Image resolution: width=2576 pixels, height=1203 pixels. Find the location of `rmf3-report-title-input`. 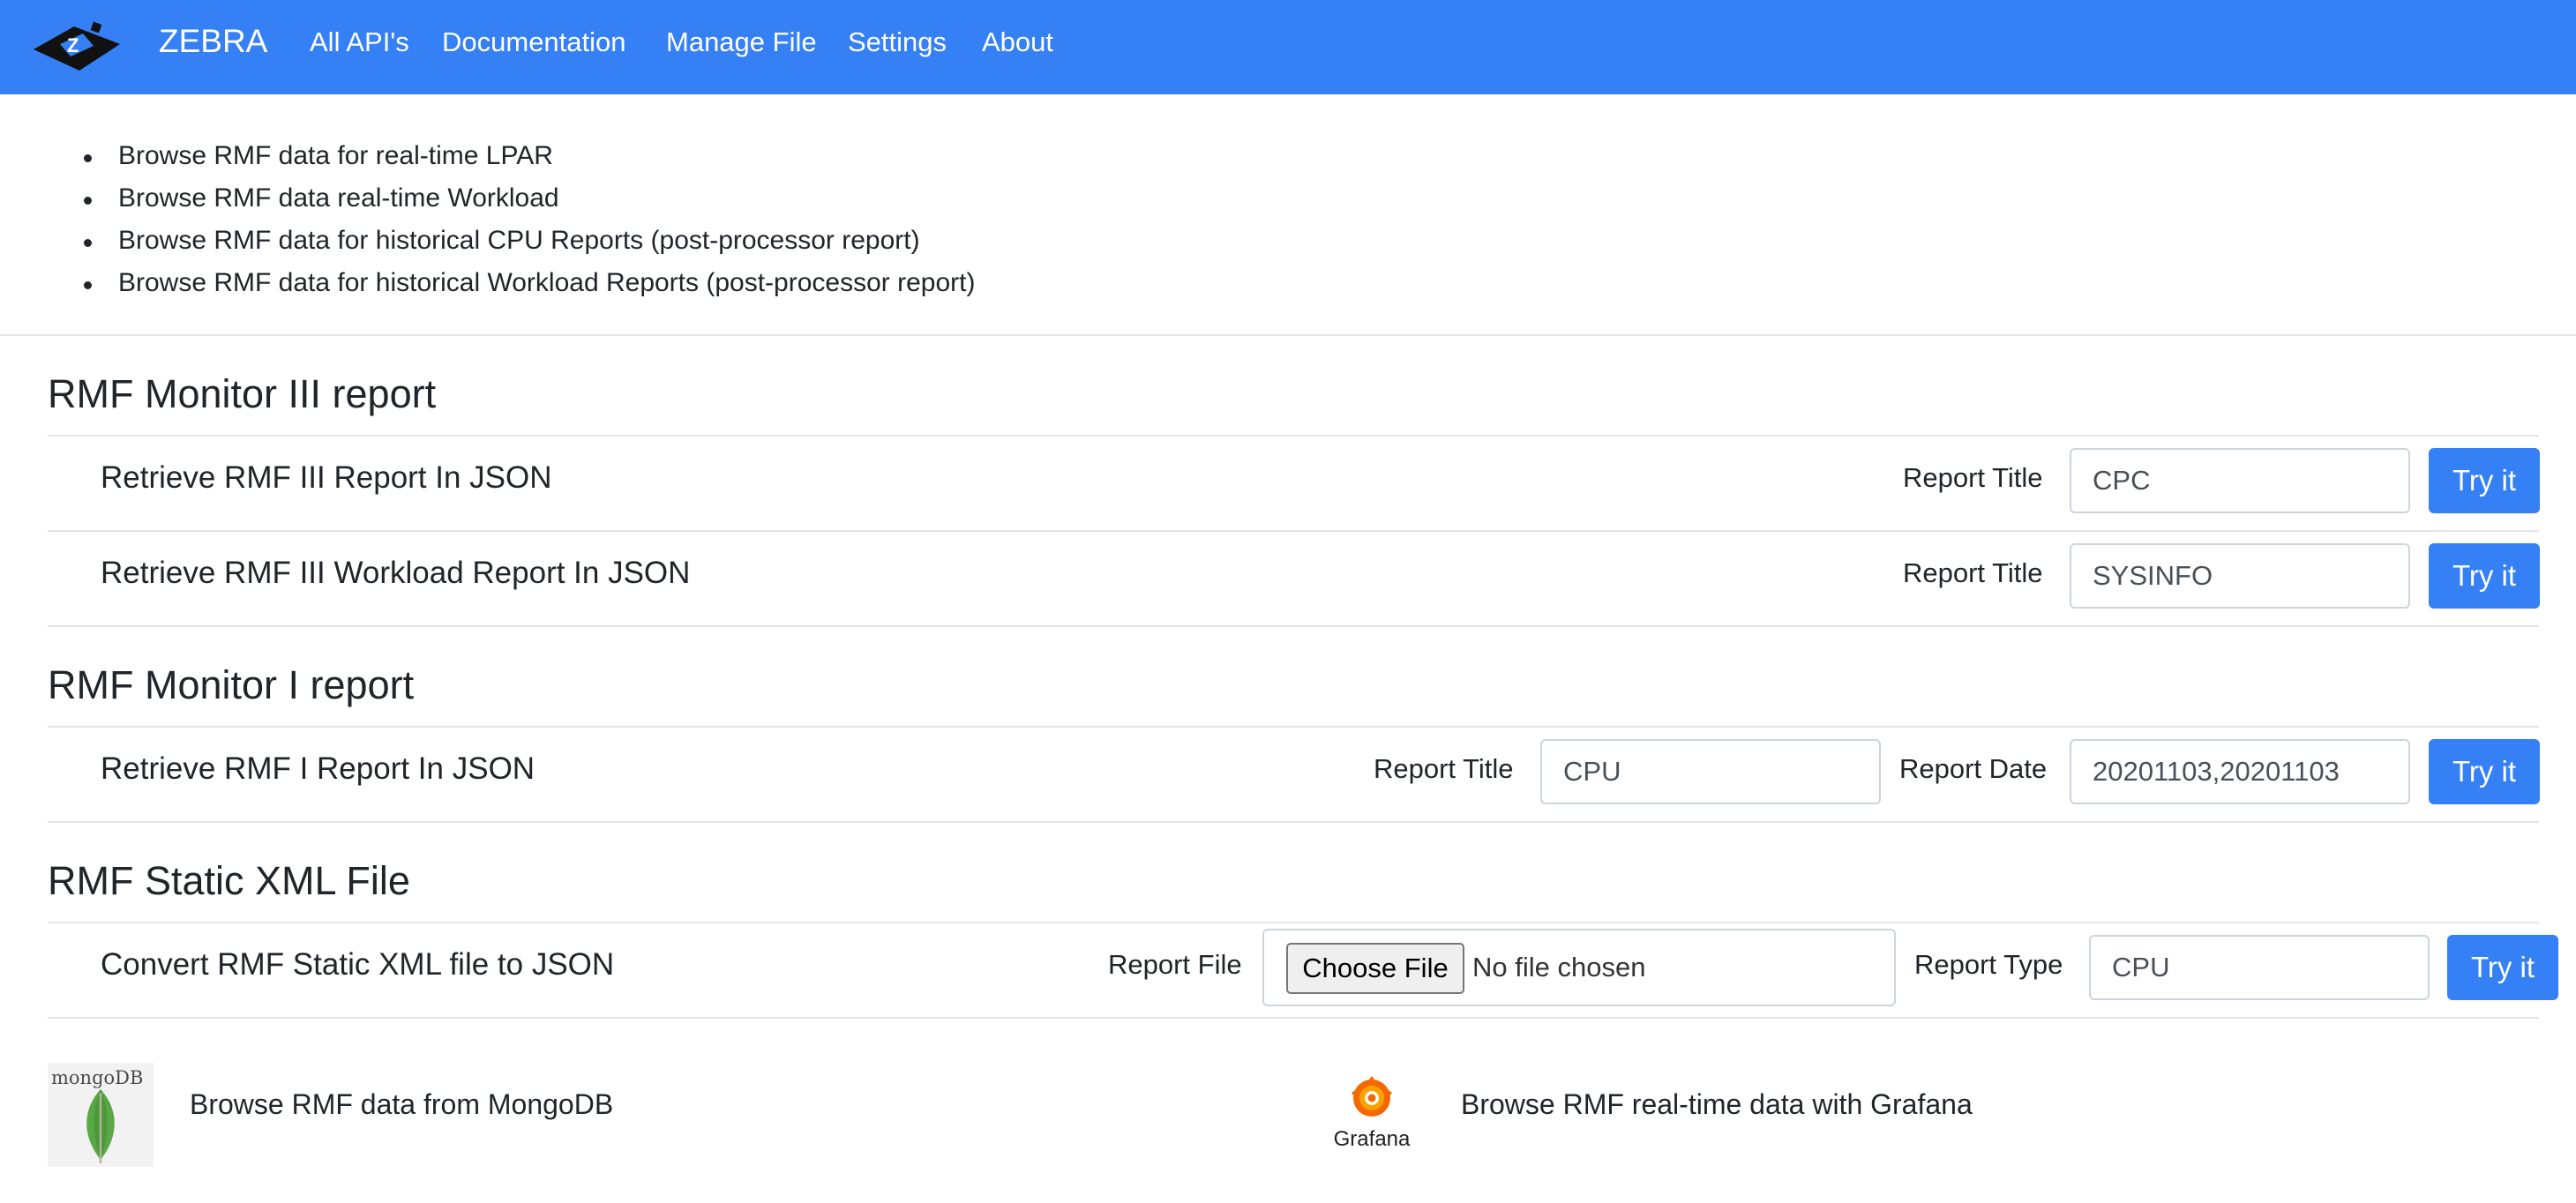

rmf3-report-title-input is located at coordinates (2240, 480).